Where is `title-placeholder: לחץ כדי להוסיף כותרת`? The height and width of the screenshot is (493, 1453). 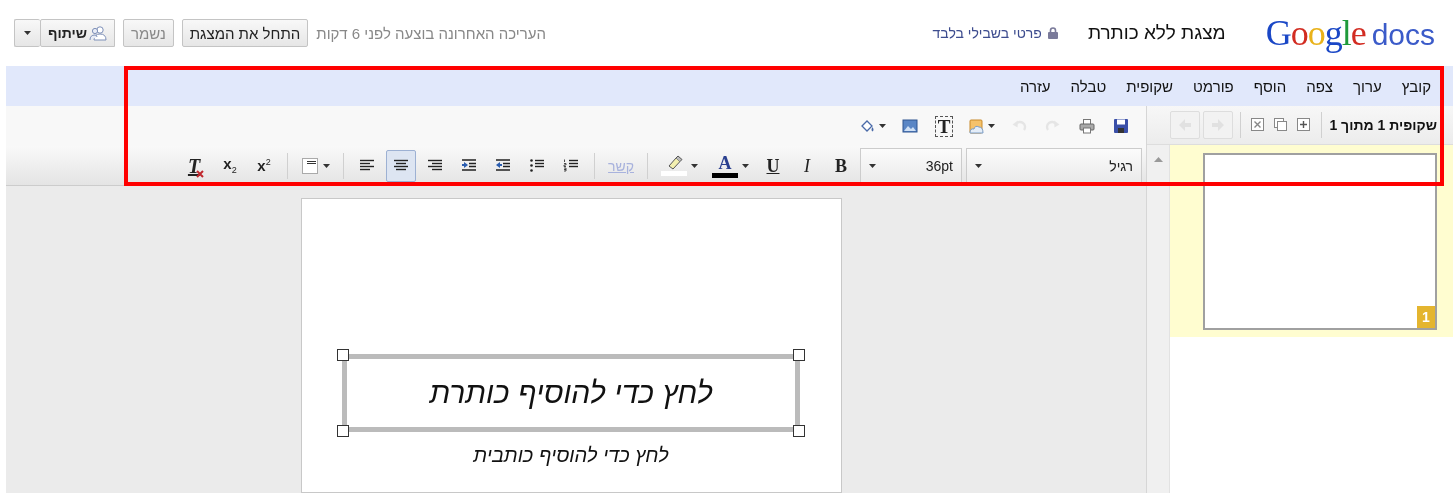
title-placeholder: לחץ כדי להוסיף כותרת is located at coordinates (571, 393).